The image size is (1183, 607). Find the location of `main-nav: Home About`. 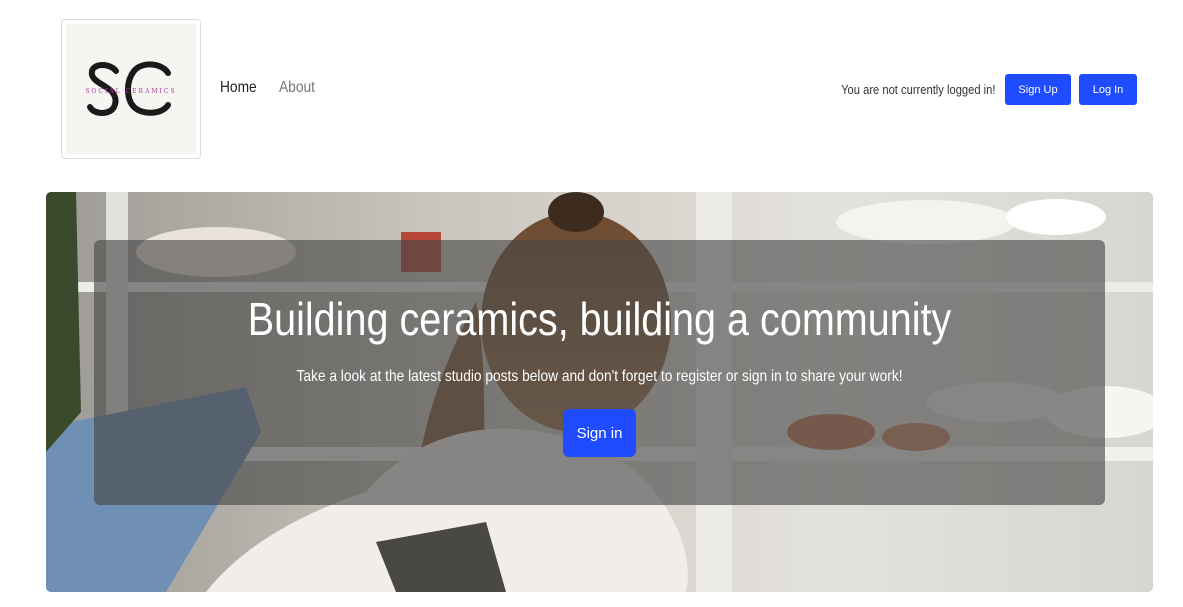

main-nav: Home About is located at coordinates (270, 88).